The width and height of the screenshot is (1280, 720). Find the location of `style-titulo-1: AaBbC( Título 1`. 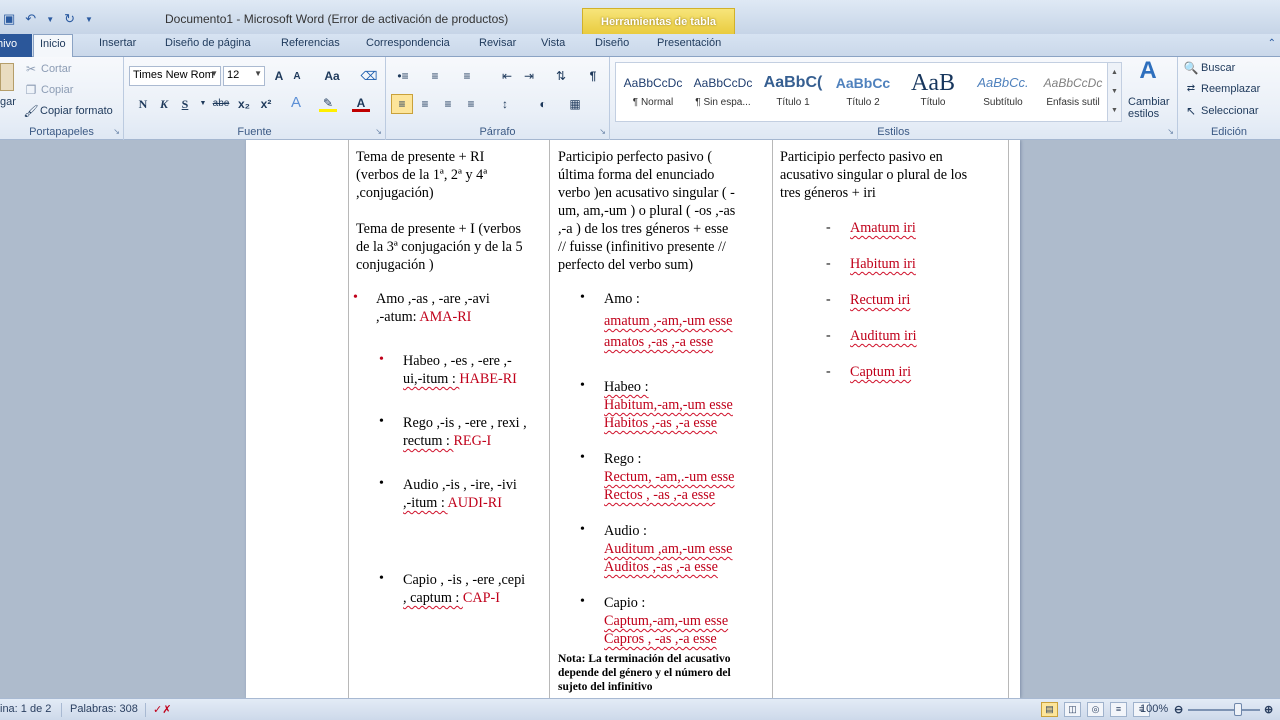

style-titulo-1: AaBbC( Título 1 is located at coordinates (793, 93).